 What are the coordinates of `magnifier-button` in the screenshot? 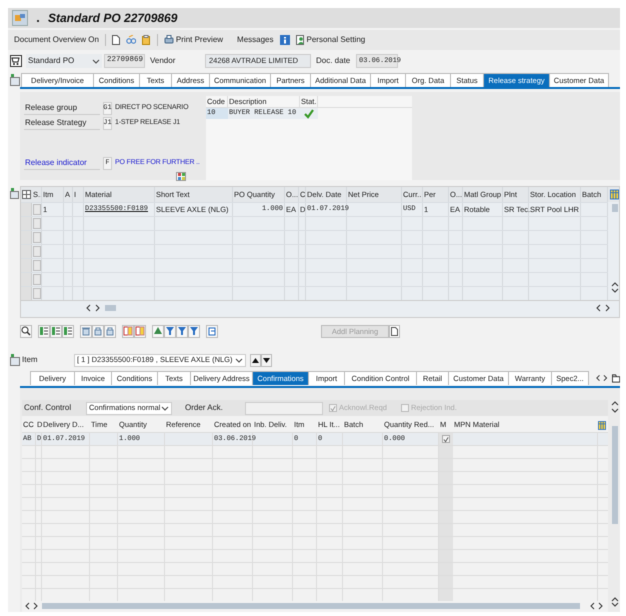 It's located at (26, 331).